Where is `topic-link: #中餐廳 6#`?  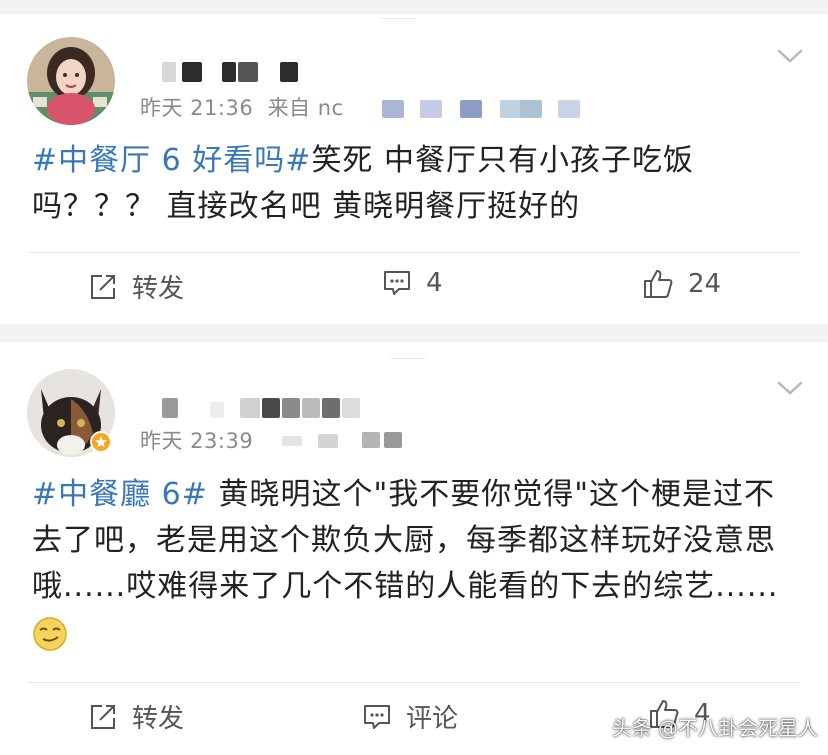
topic-link: #中餐廳 6# is located at coordinates (120, 494).